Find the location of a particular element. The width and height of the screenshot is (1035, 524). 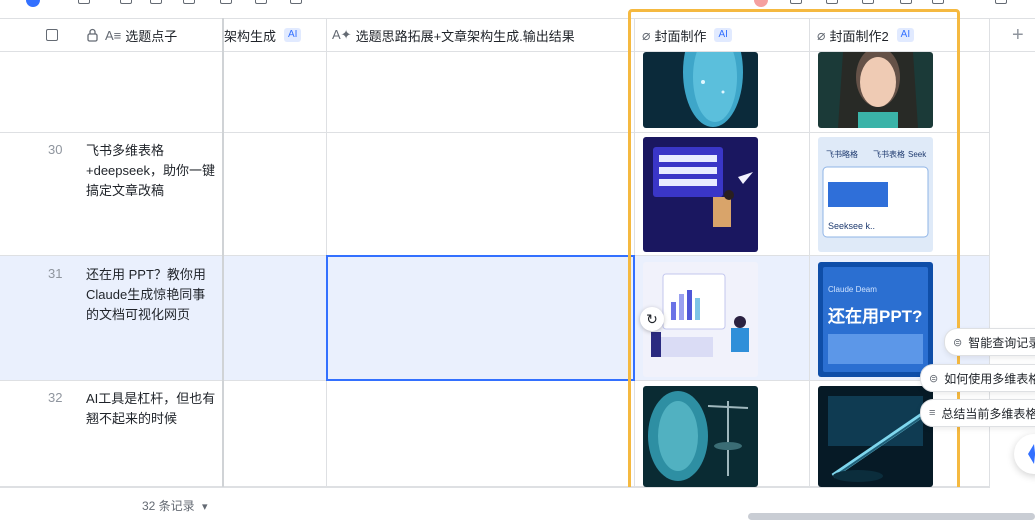

thumb-text: Seek is located at coordinates (917, 154).